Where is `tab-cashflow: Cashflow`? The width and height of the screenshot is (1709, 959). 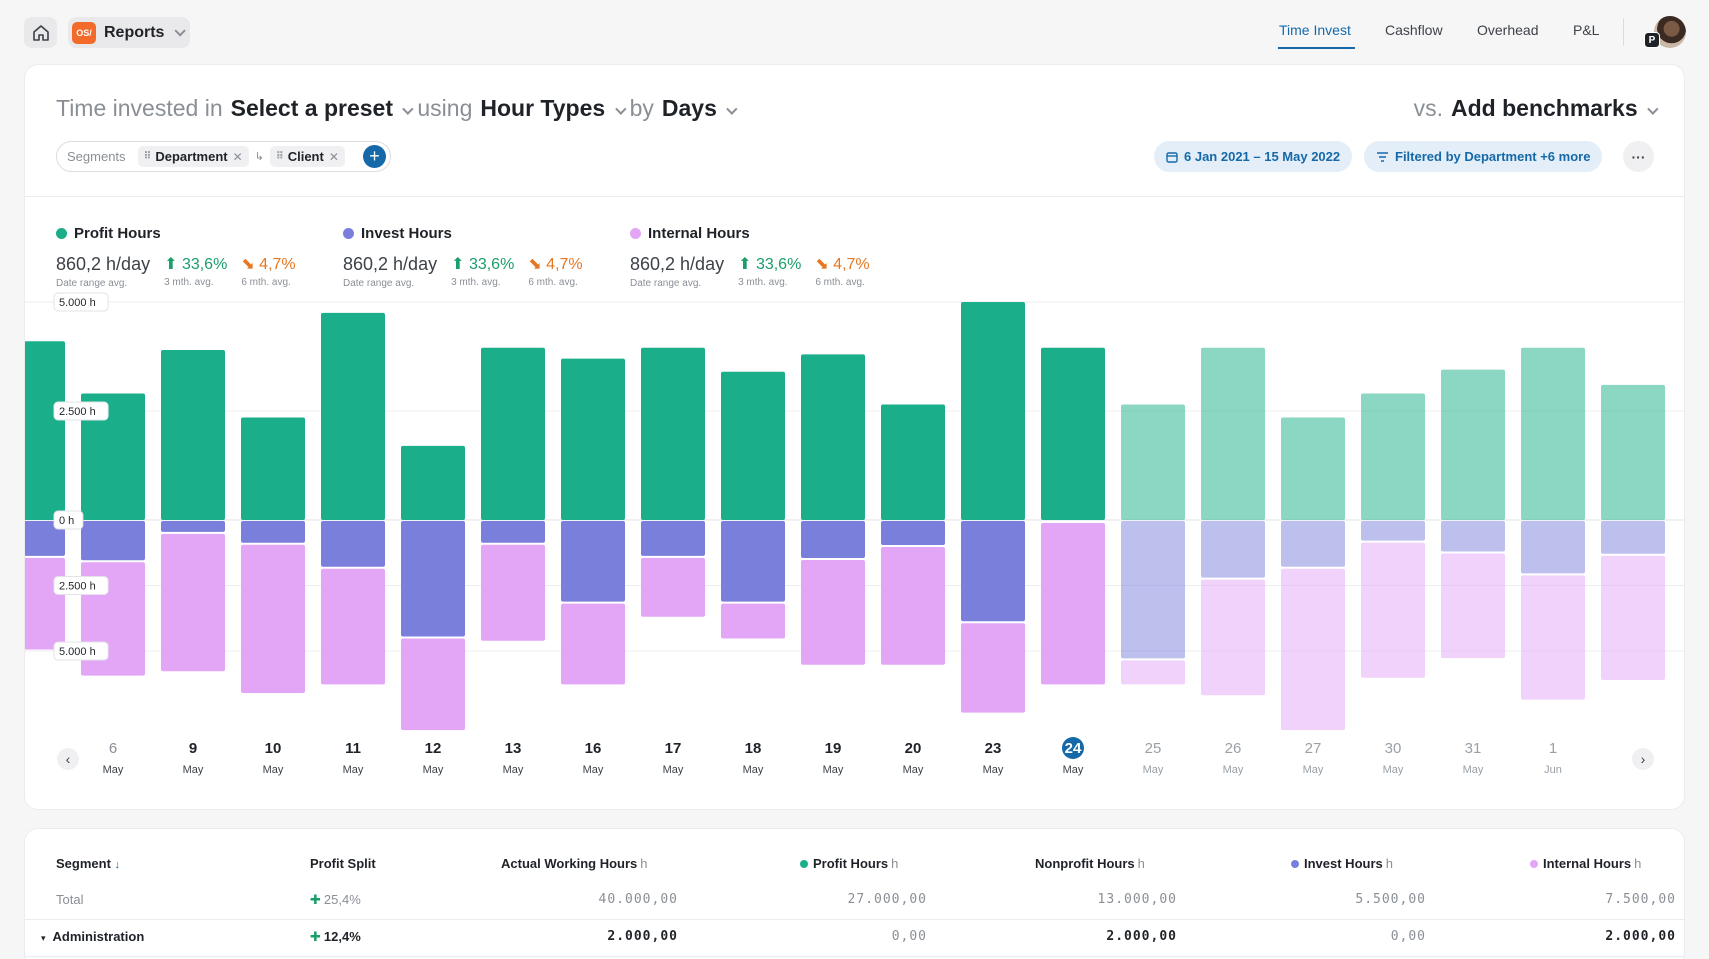 tab-cashflow: Cashflow is located at coordinates (1414, 30).